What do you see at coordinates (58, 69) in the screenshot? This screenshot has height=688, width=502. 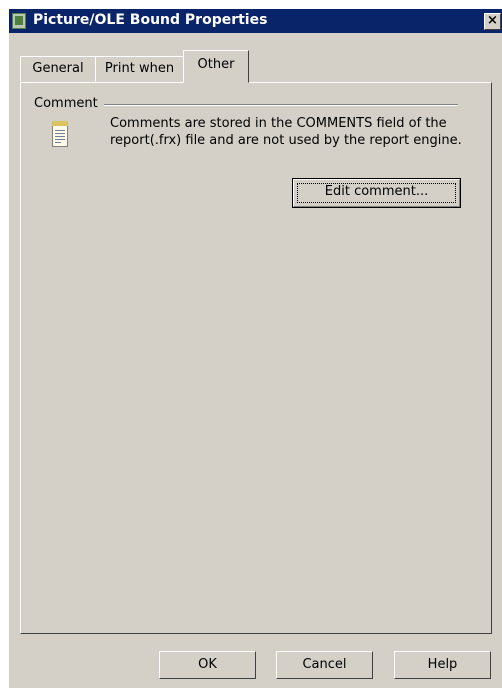 I see `tab-general: General` at bounding box center [58, 69].